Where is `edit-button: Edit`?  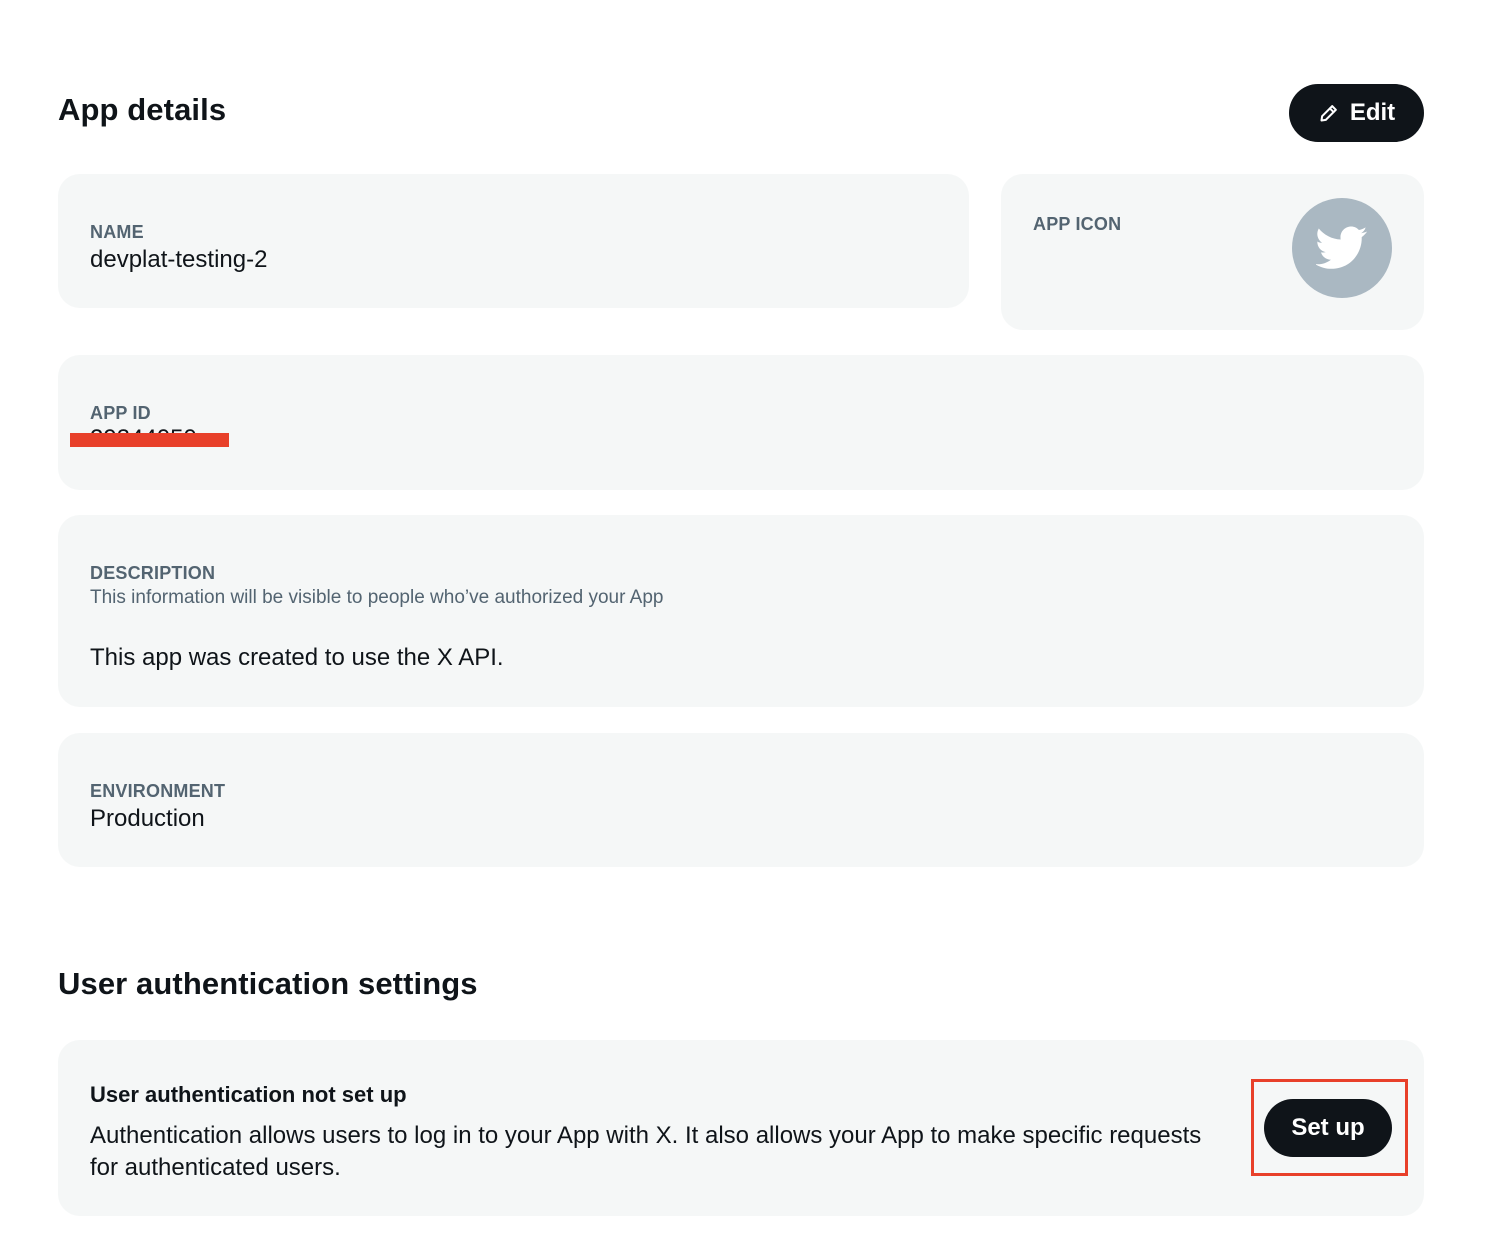 edit-button: Edit is located at coordinates (1356, 113).